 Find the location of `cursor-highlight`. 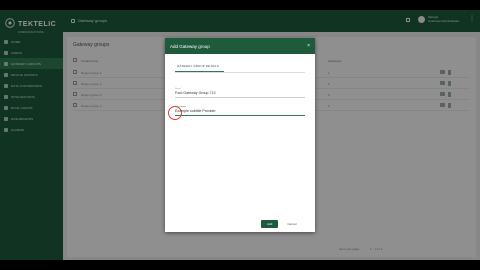

cursor-highlight is located at coordinates (175, 113).